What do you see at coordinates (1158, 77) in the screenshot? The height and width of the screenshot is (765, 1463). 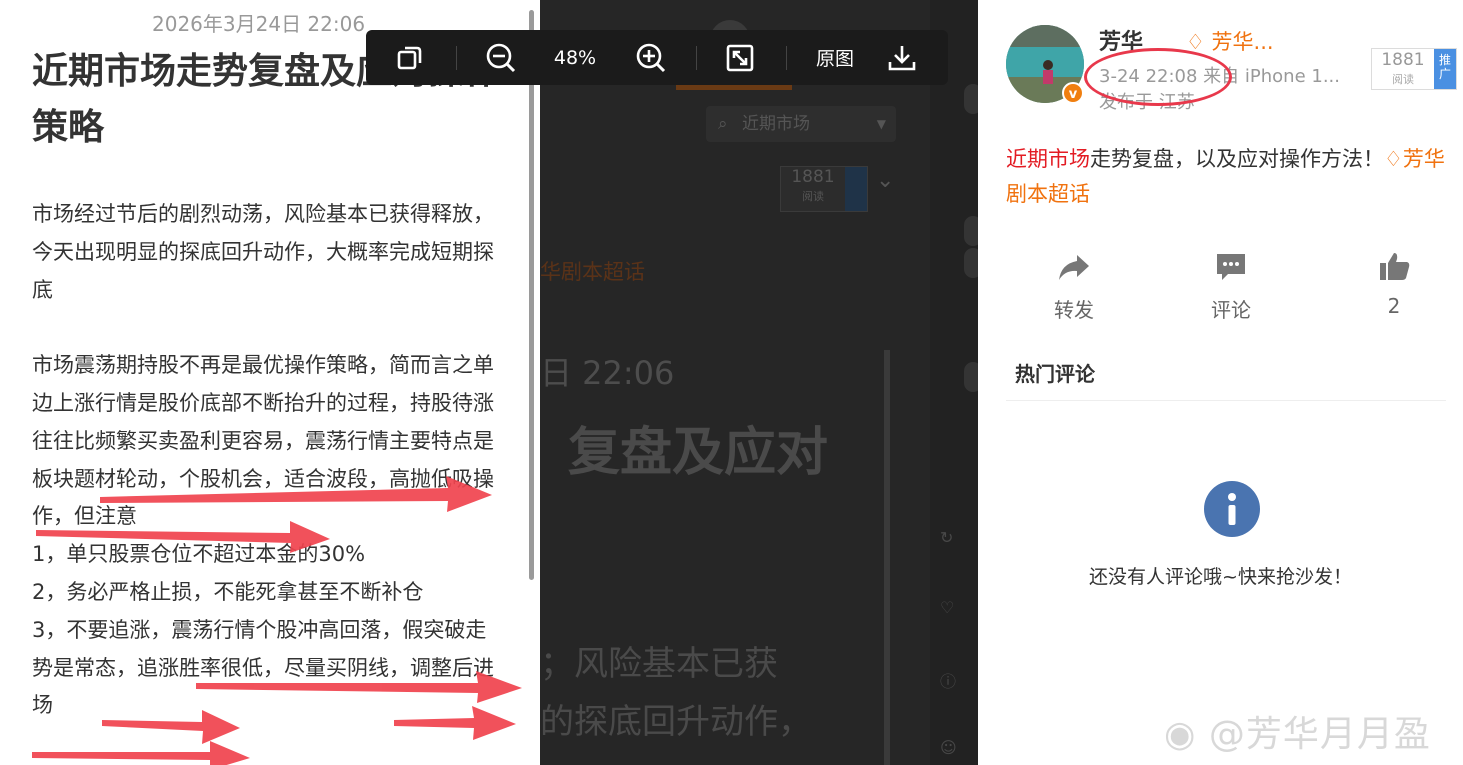 I see `annotation-circle` at bounding box center [1158, 77].